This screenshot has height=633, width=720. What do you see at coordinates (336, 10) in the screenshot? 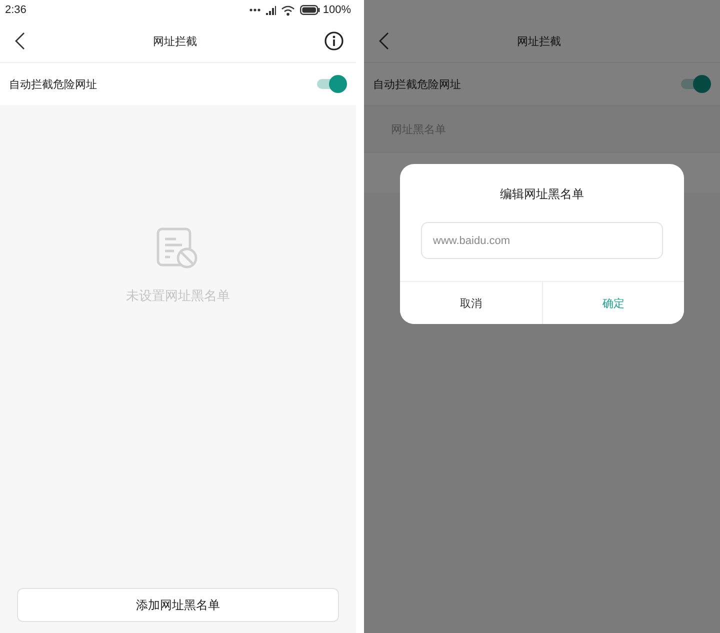
I see `battery-level: 100%` at bounding box center [336, 10].